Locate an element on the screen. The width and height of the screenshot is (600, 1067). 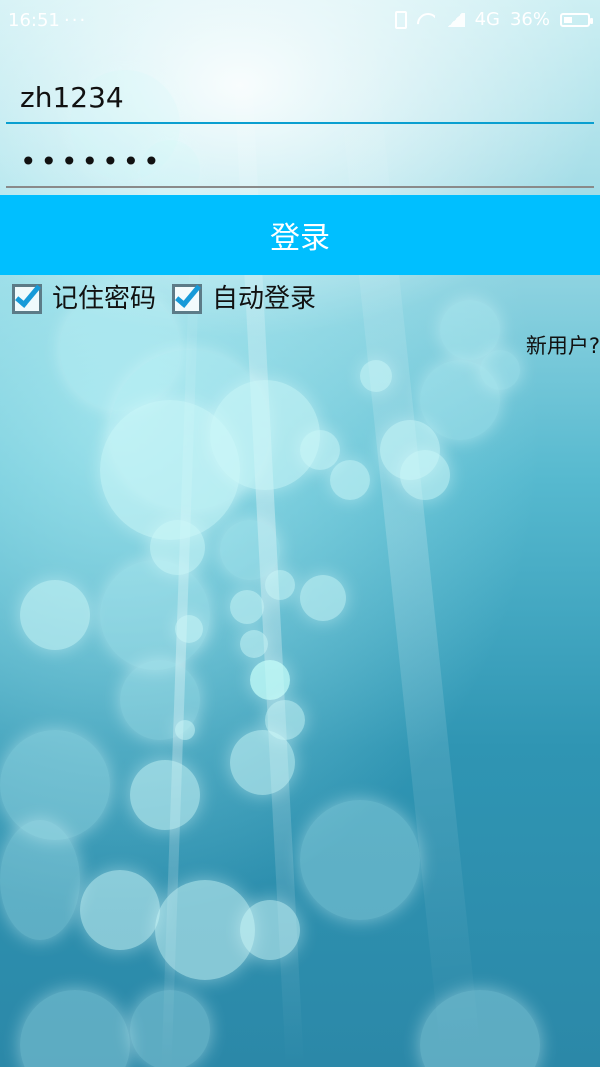
battery-icon is located at coordinates (576, 19).